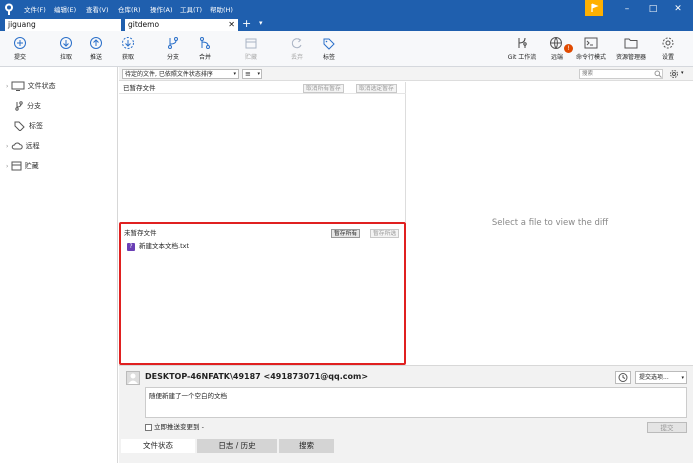 Image resolution: width=693 pixels, height=463 pixels. Describe the element at coordinates (667, 427) in the screenshot. I see `commit-submit-button: 提交` at that location.